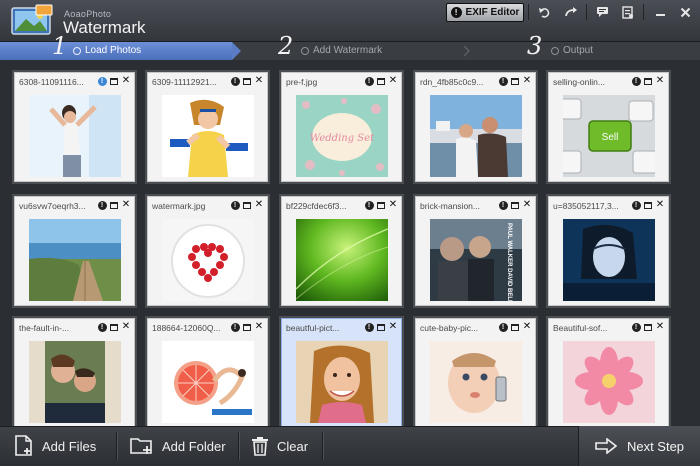 The image size is (700, 466). I want to click on step-add-watermark: Add Watermark, so click(347, 50).